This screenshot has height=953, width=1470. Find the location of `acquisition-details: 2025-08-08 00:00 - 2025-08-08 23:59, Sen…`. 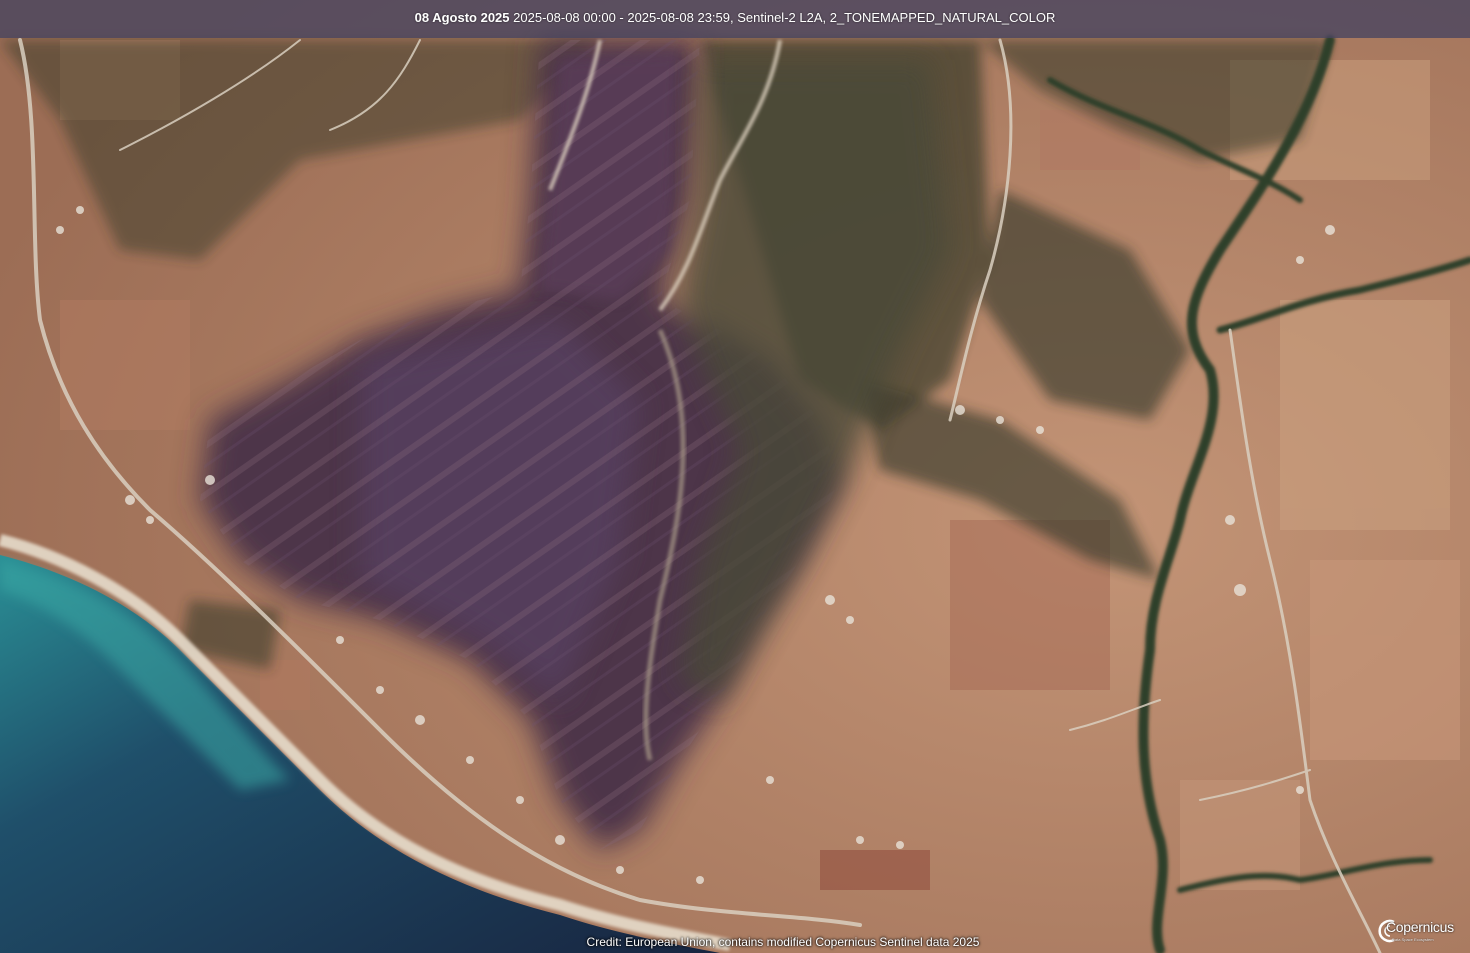

acquisition-details: 2025-08-08 00:00 - 2025-08-08 23:59, Sen… is located at coordinates (784, 17).